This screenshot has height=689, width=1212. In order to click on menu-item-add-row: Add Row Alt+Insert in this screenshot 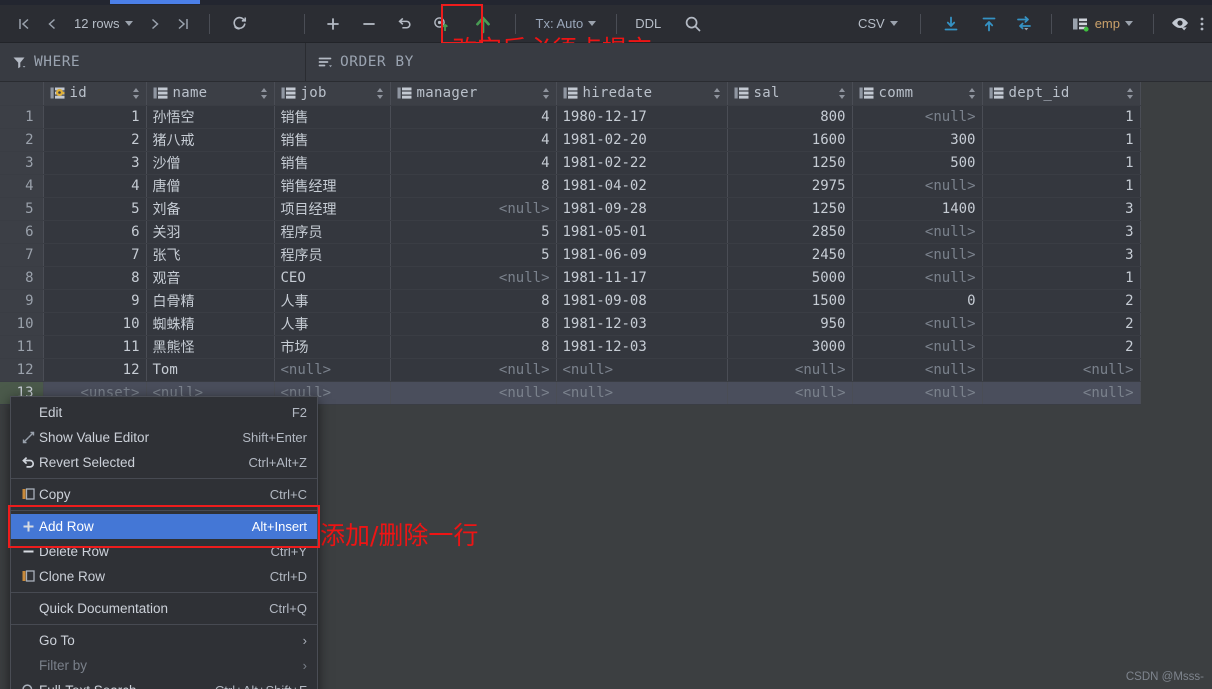, I will do `click(164, 526)`.